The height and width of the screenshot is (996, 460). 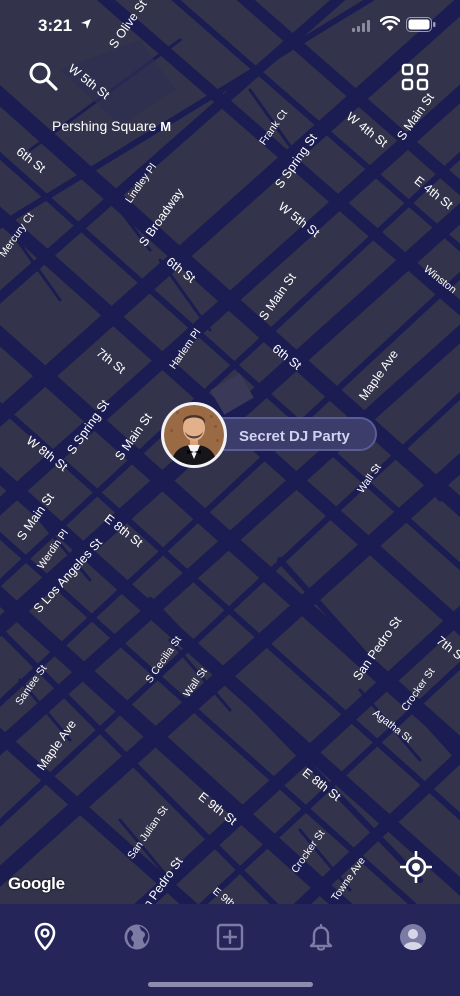 I want to click on grid-icon, so click(x=415, y=77).